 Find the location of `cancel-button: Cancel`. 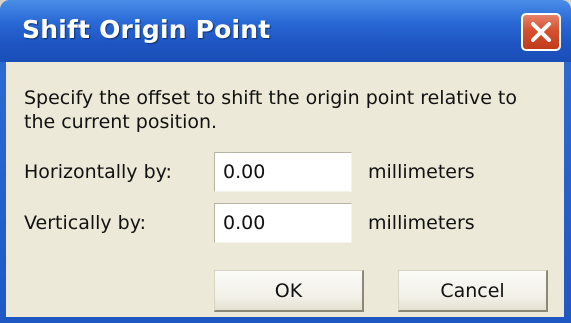

cancel-button: Cancel is located at coordinates (473, 291).